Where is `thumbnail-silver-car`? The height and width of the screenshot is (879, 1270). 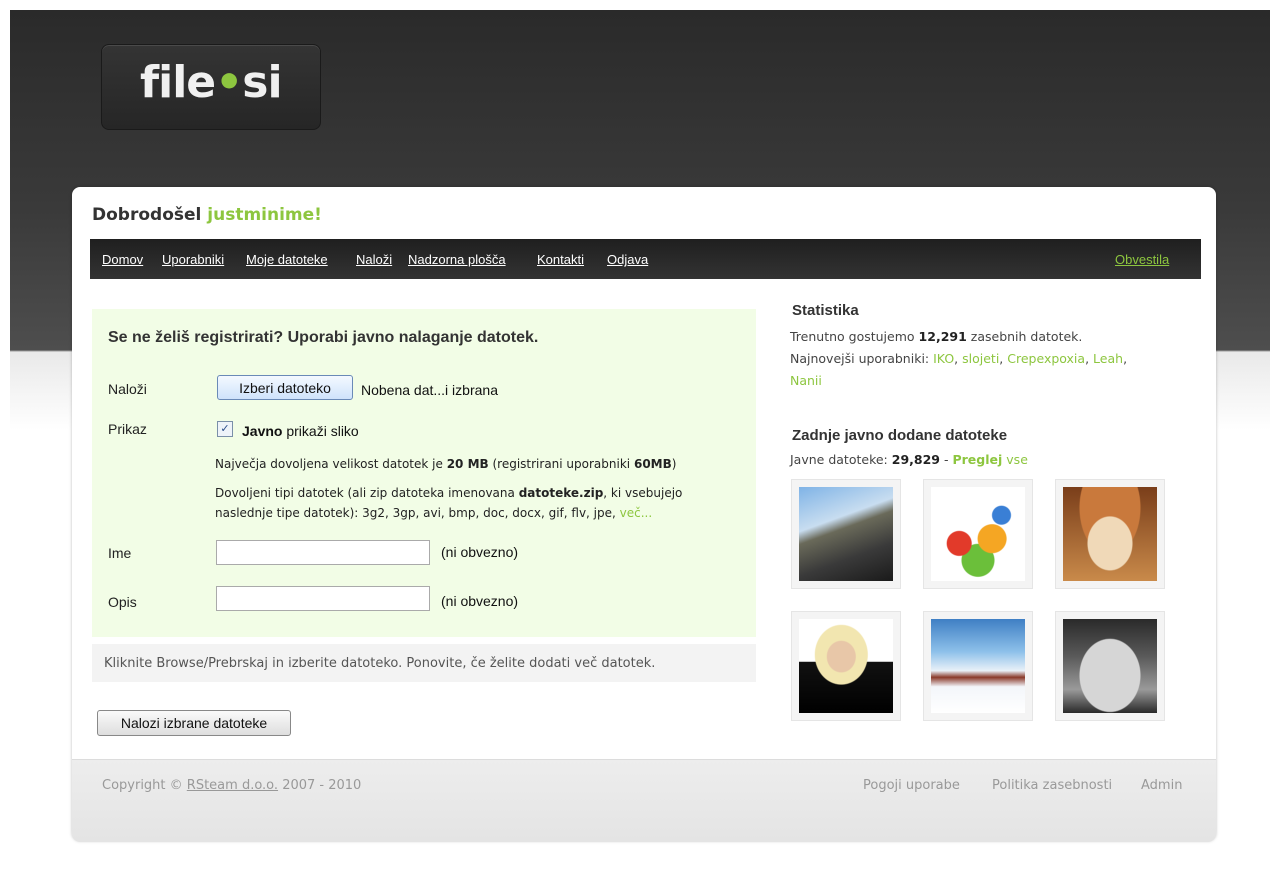 thumbnail-silver-car is located at coordinates (1110, 666).